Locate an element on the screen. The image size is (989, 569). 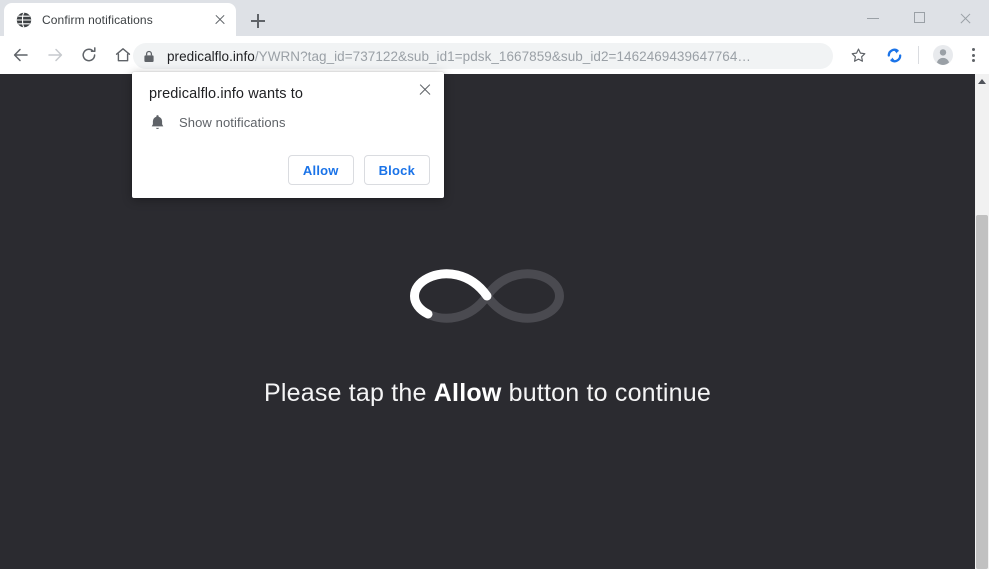
extension-sync-button is located at coordinates (894, 55).